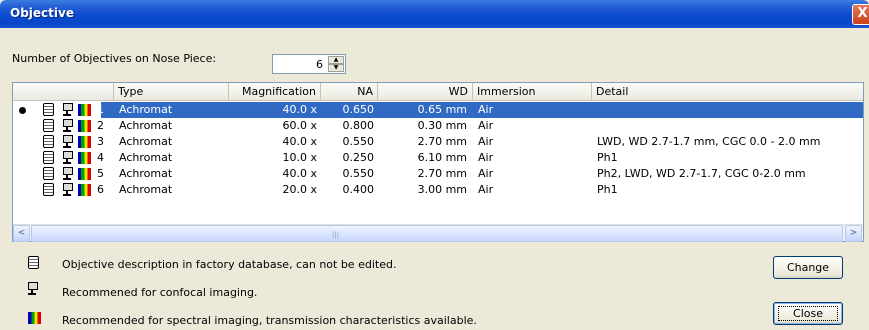  Describe the element at coordinates (114, 58) in the screenshot. I see `nose-piece-label: Number of Objectives on Nose Piece:` at that location.